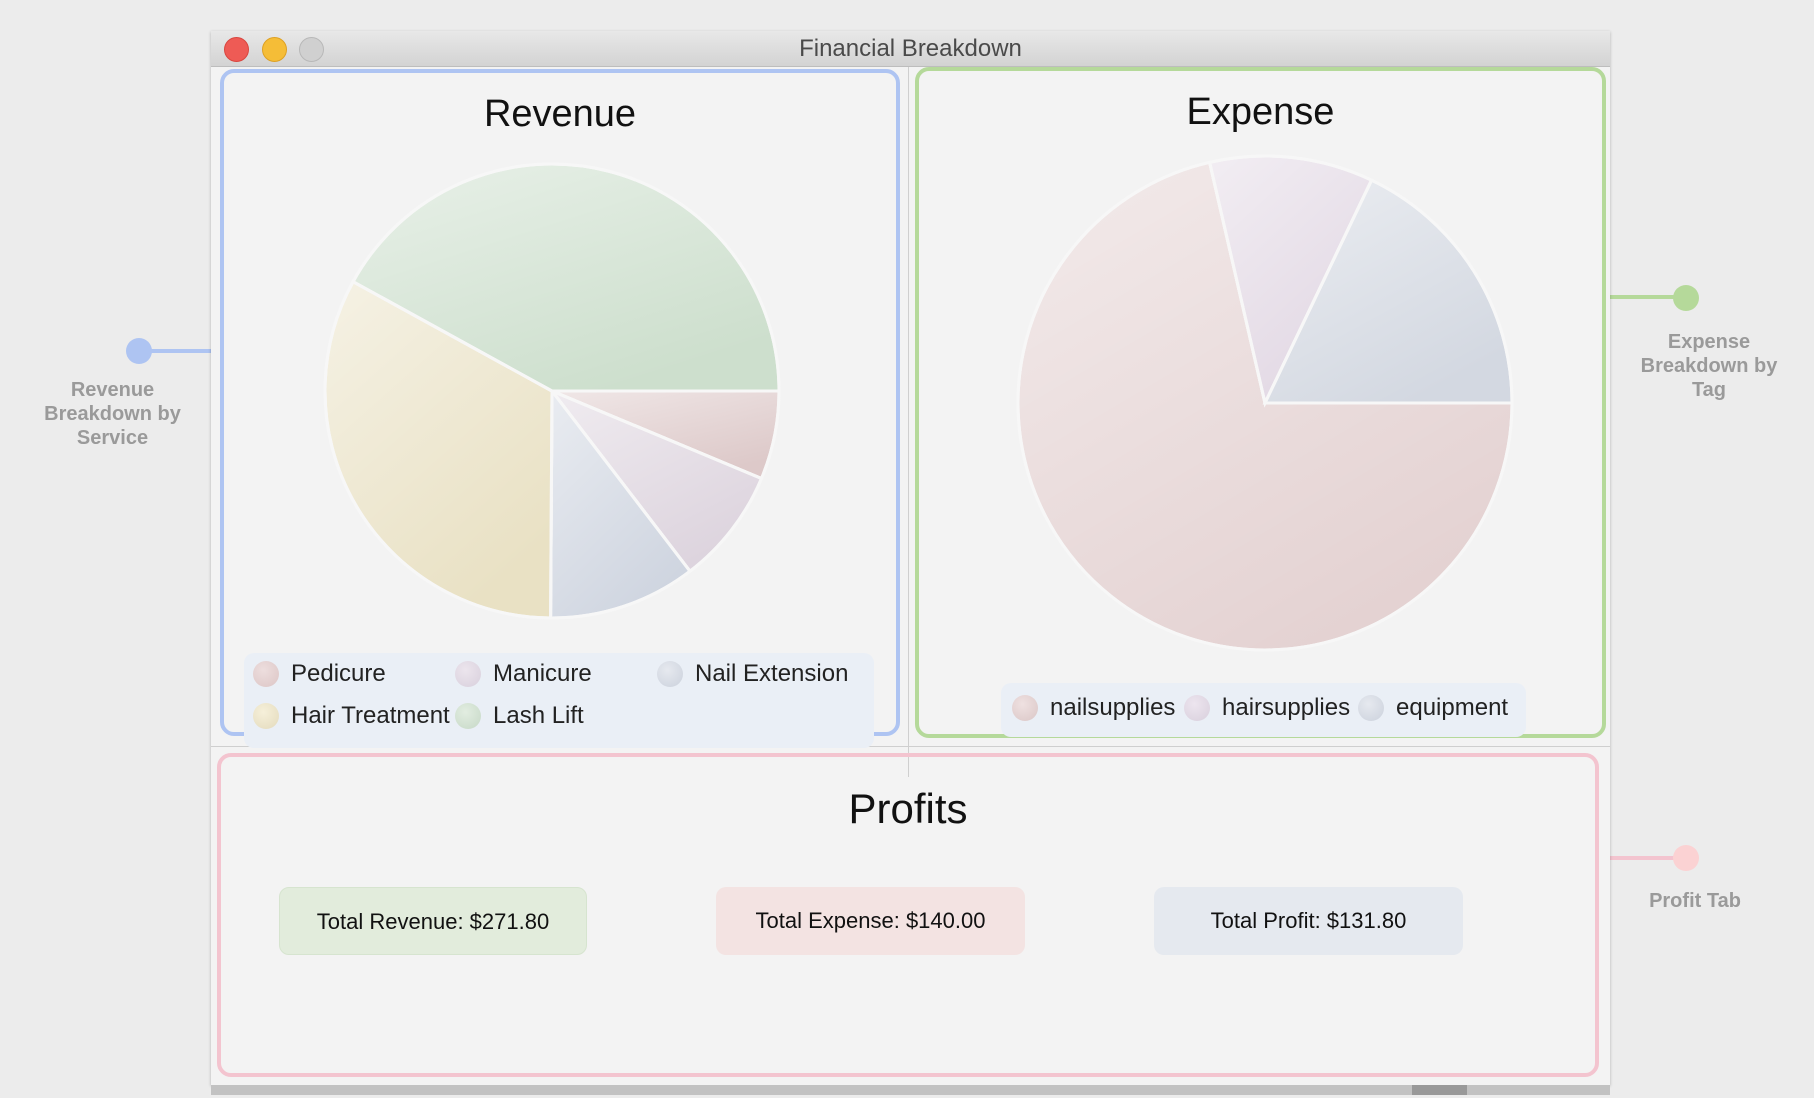 This screenshot has width=1814, height=1098. I want to click on expense-title: Expense, so click(1260, 112).